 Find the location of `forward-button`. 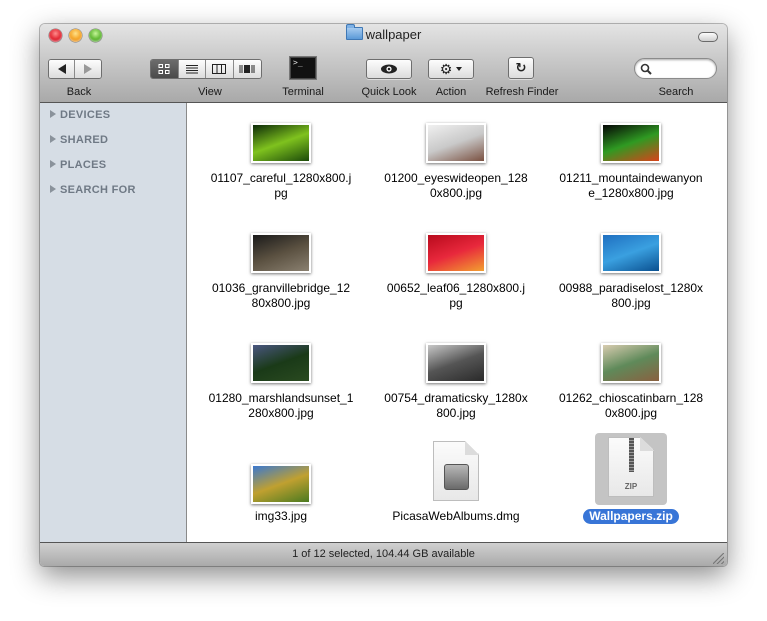

forward-button is located at coordinates (88, 69).